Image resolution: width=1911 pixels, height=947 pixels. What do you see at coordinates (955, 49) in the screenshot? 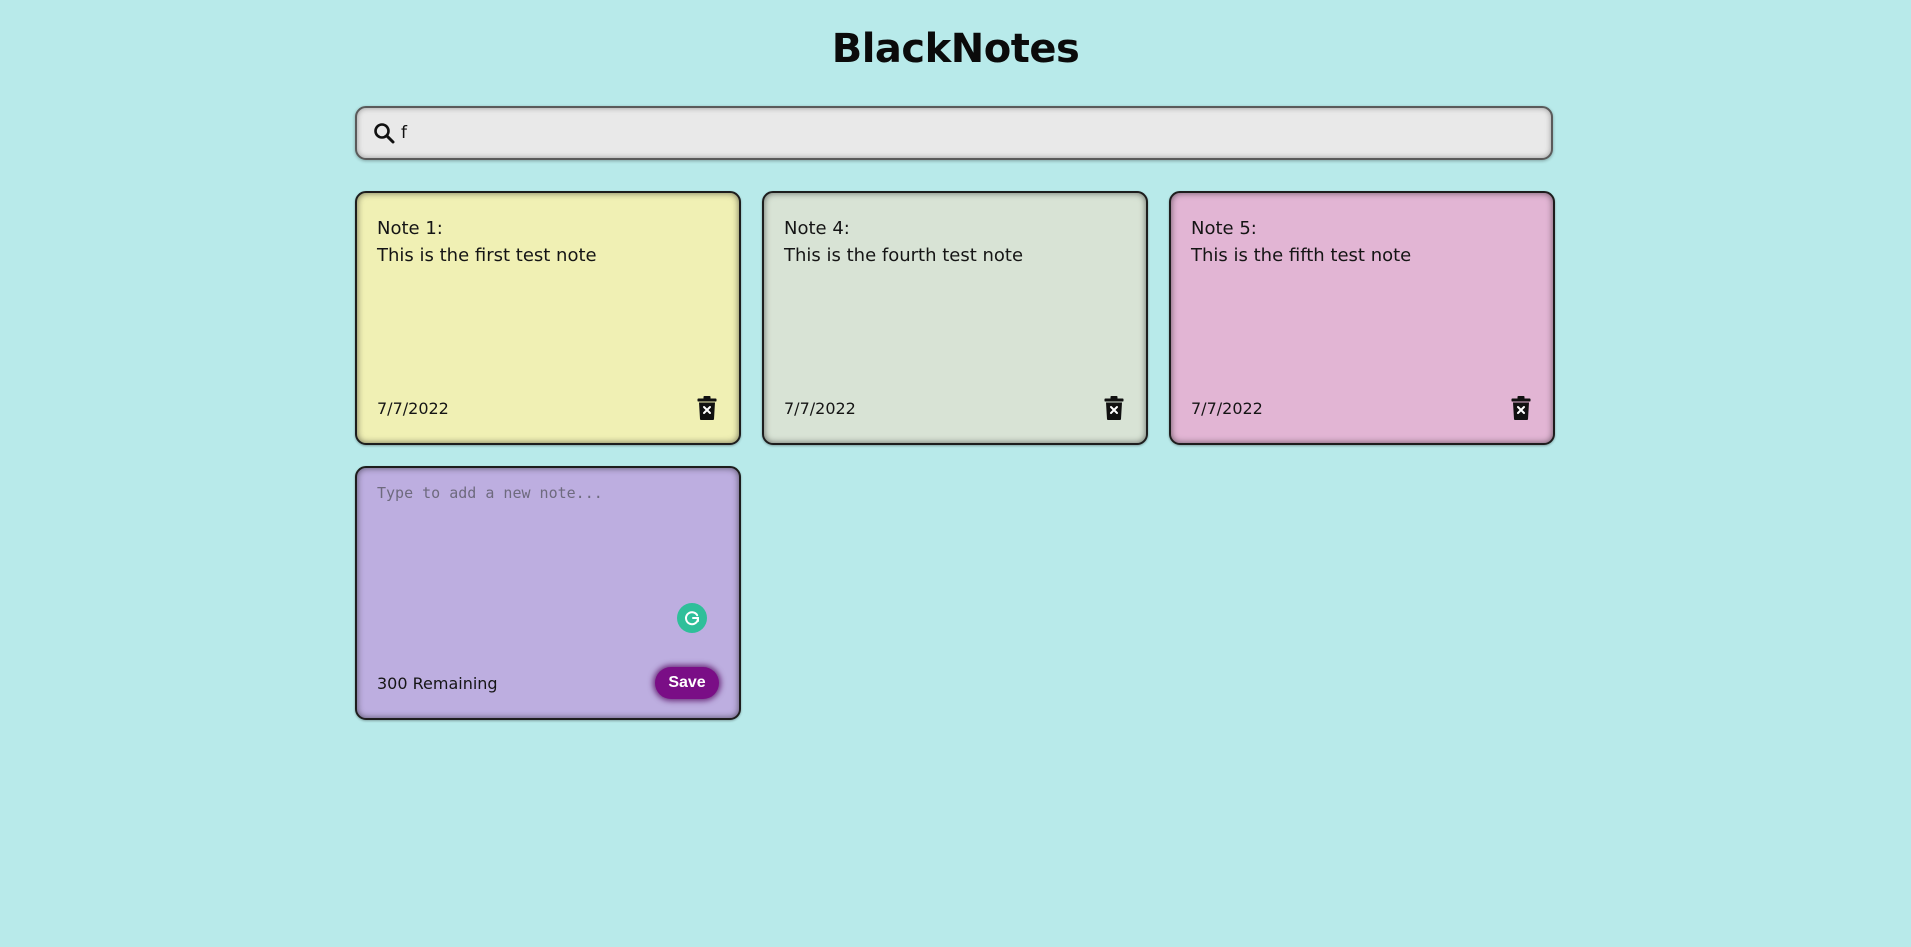
I see `app-title: BlackNotes` at bounding box center [955, 49].